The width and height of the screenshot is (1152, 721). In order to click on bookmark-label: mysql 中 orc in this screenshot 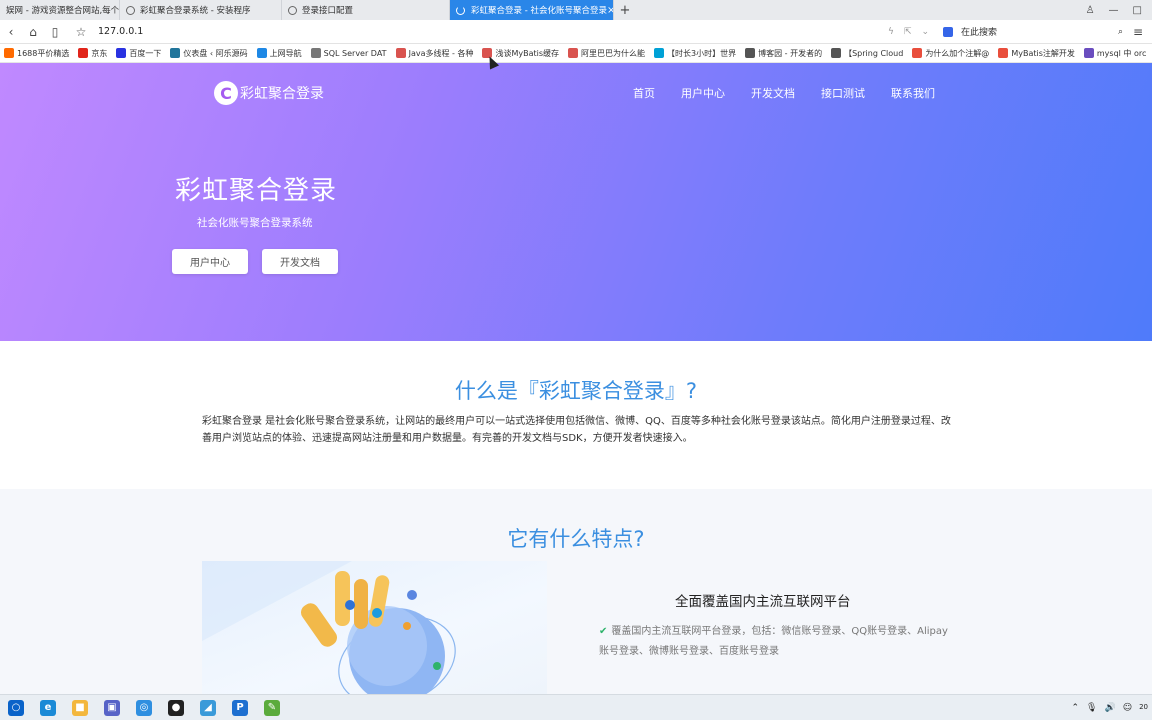, I will do `click(1121, 53)`.